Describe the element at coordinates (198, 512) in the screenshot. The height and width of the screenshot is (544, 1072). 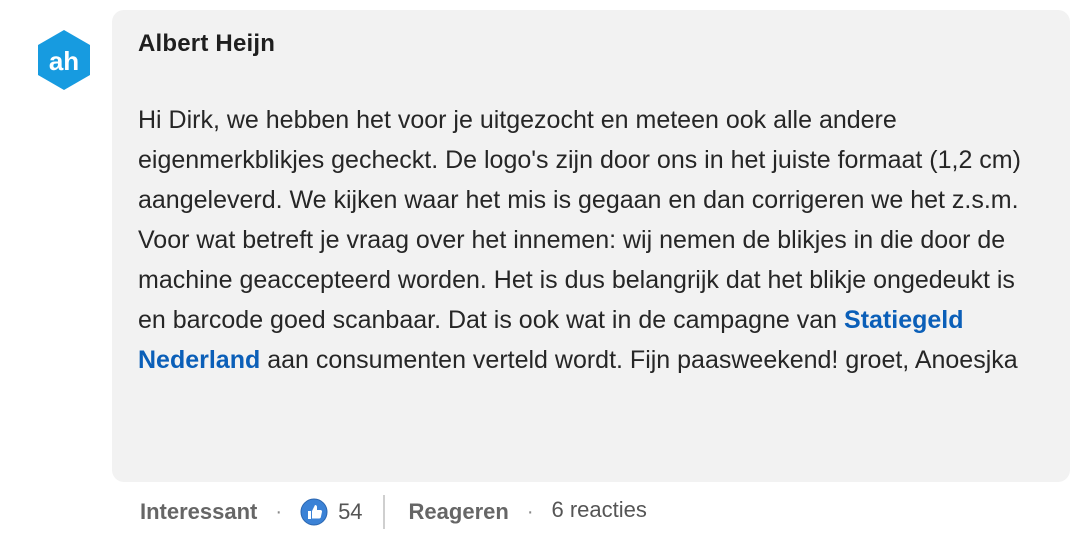
I see `interessant-button: Interessant` at that location.